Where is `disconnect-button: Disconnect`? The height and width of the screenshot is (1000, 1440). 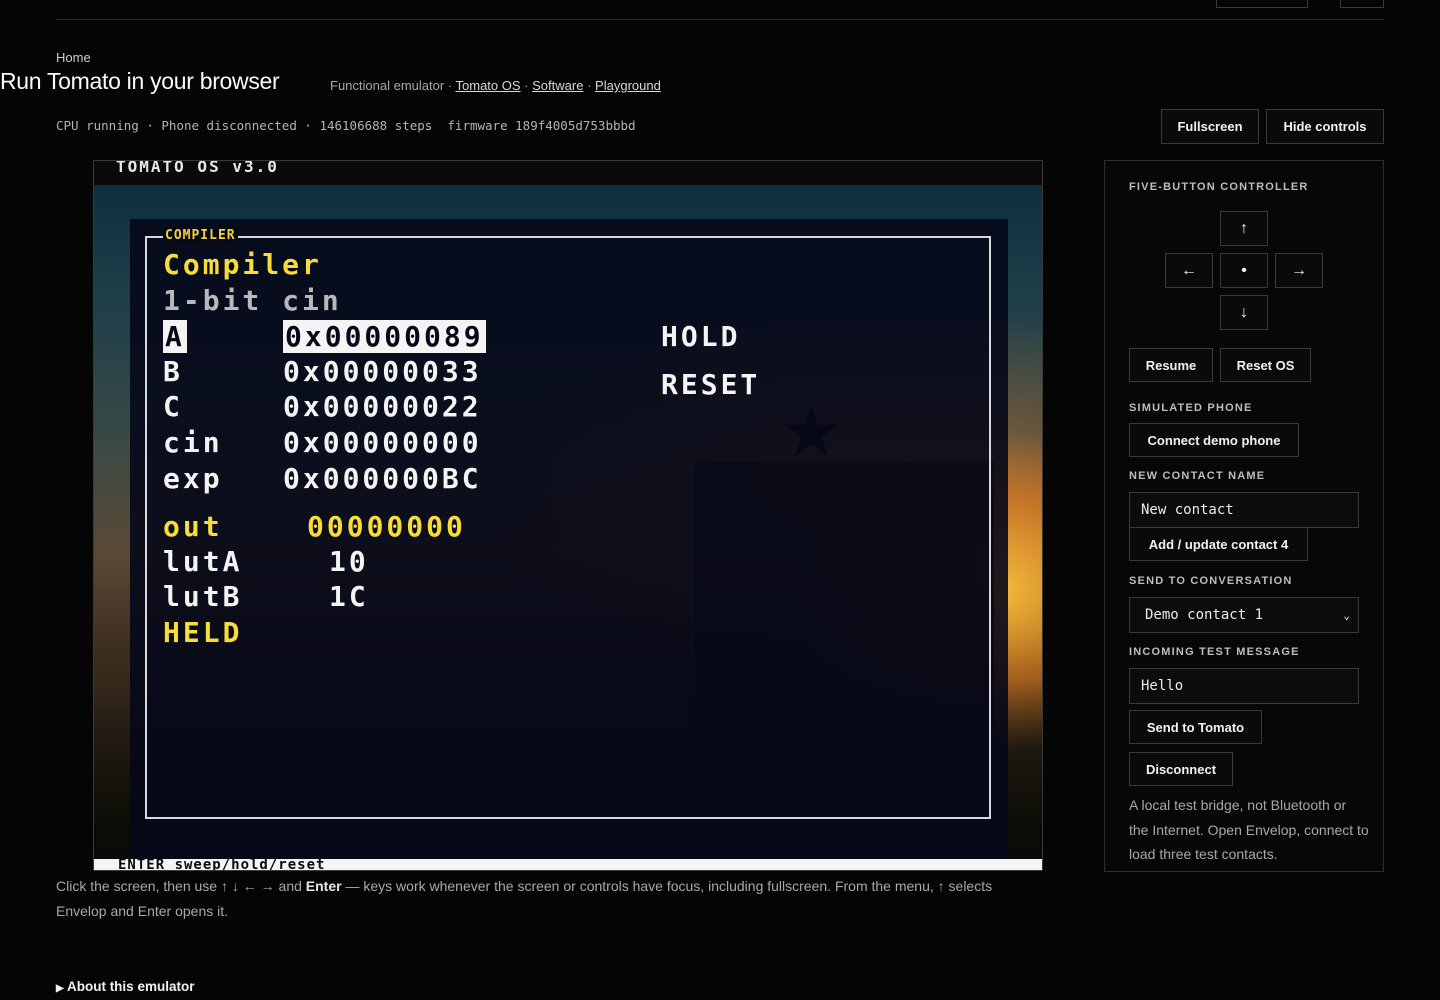
disconnect-button: Disconnect is located at coordinates (1181, 769).